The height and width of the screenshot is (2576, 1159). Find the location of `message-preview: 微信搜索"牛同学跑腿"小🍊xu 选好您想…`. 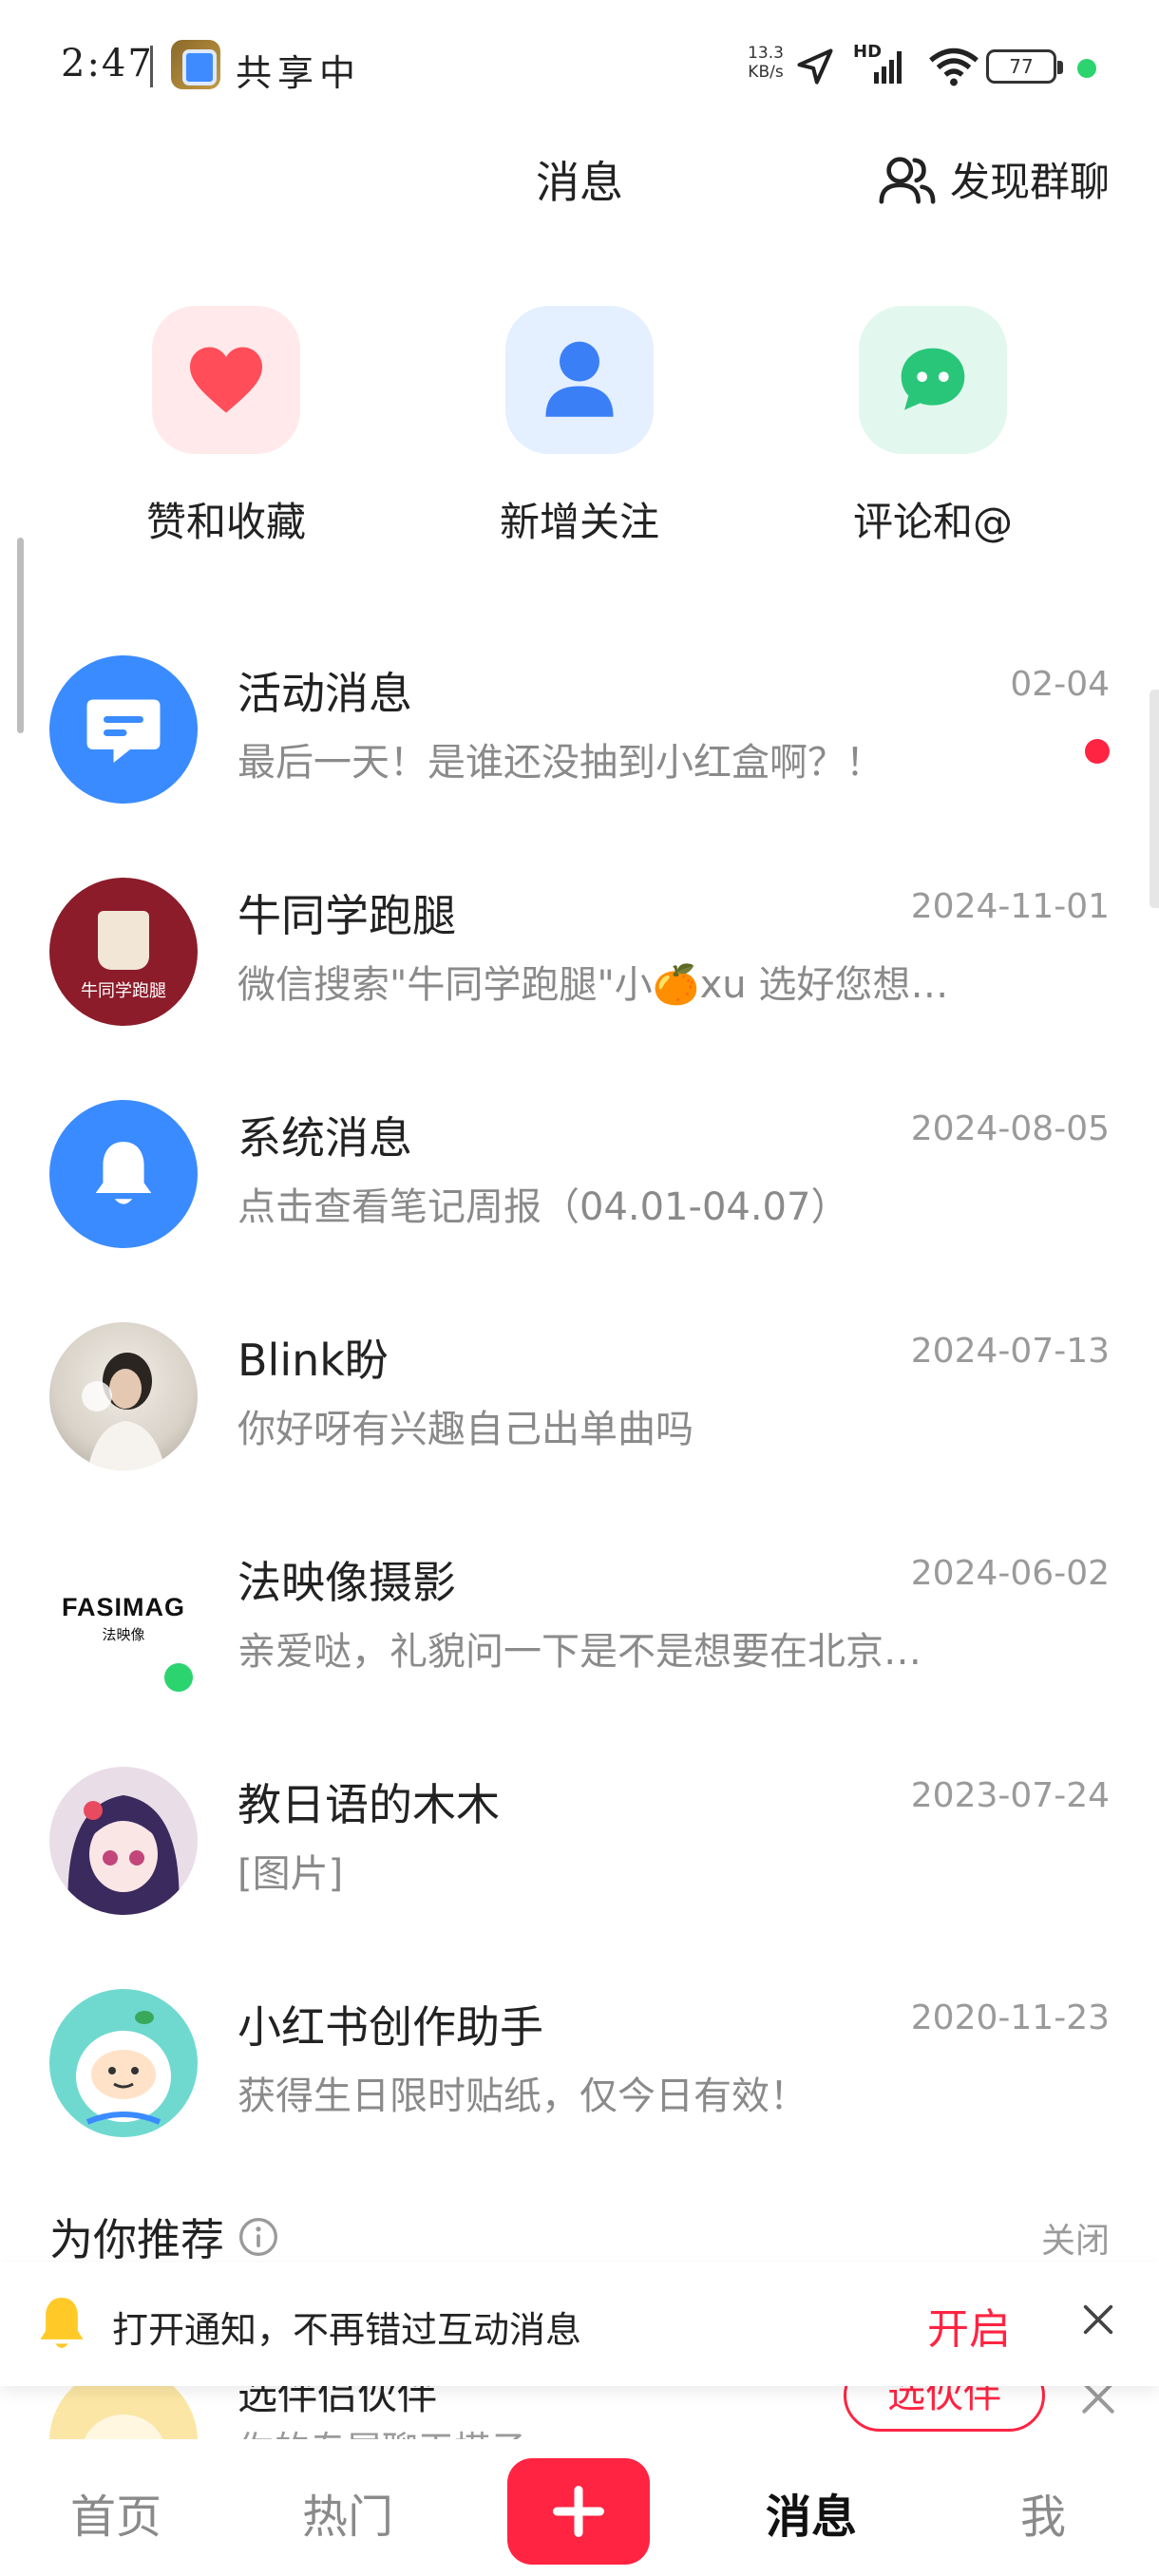

message-preview: 微信搜索"牛同学跑腿"小🍊xu 选好您想… is located at coordinates (593, 985).